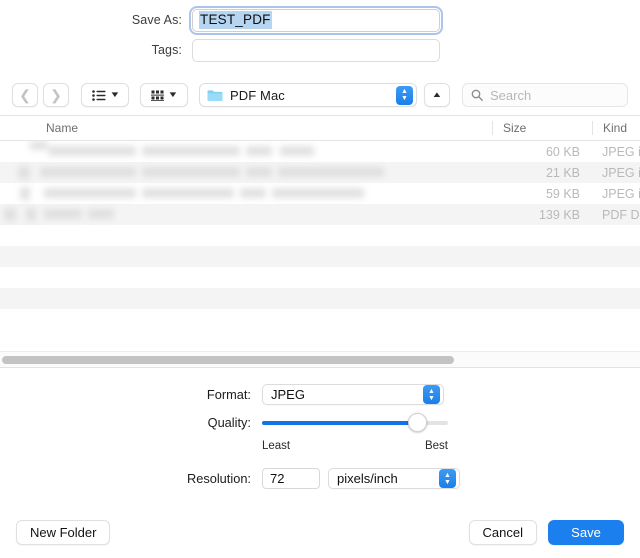 This screenshot has width=640, height=558. I want to click on search-placeholder: Search, so click(511, 95).